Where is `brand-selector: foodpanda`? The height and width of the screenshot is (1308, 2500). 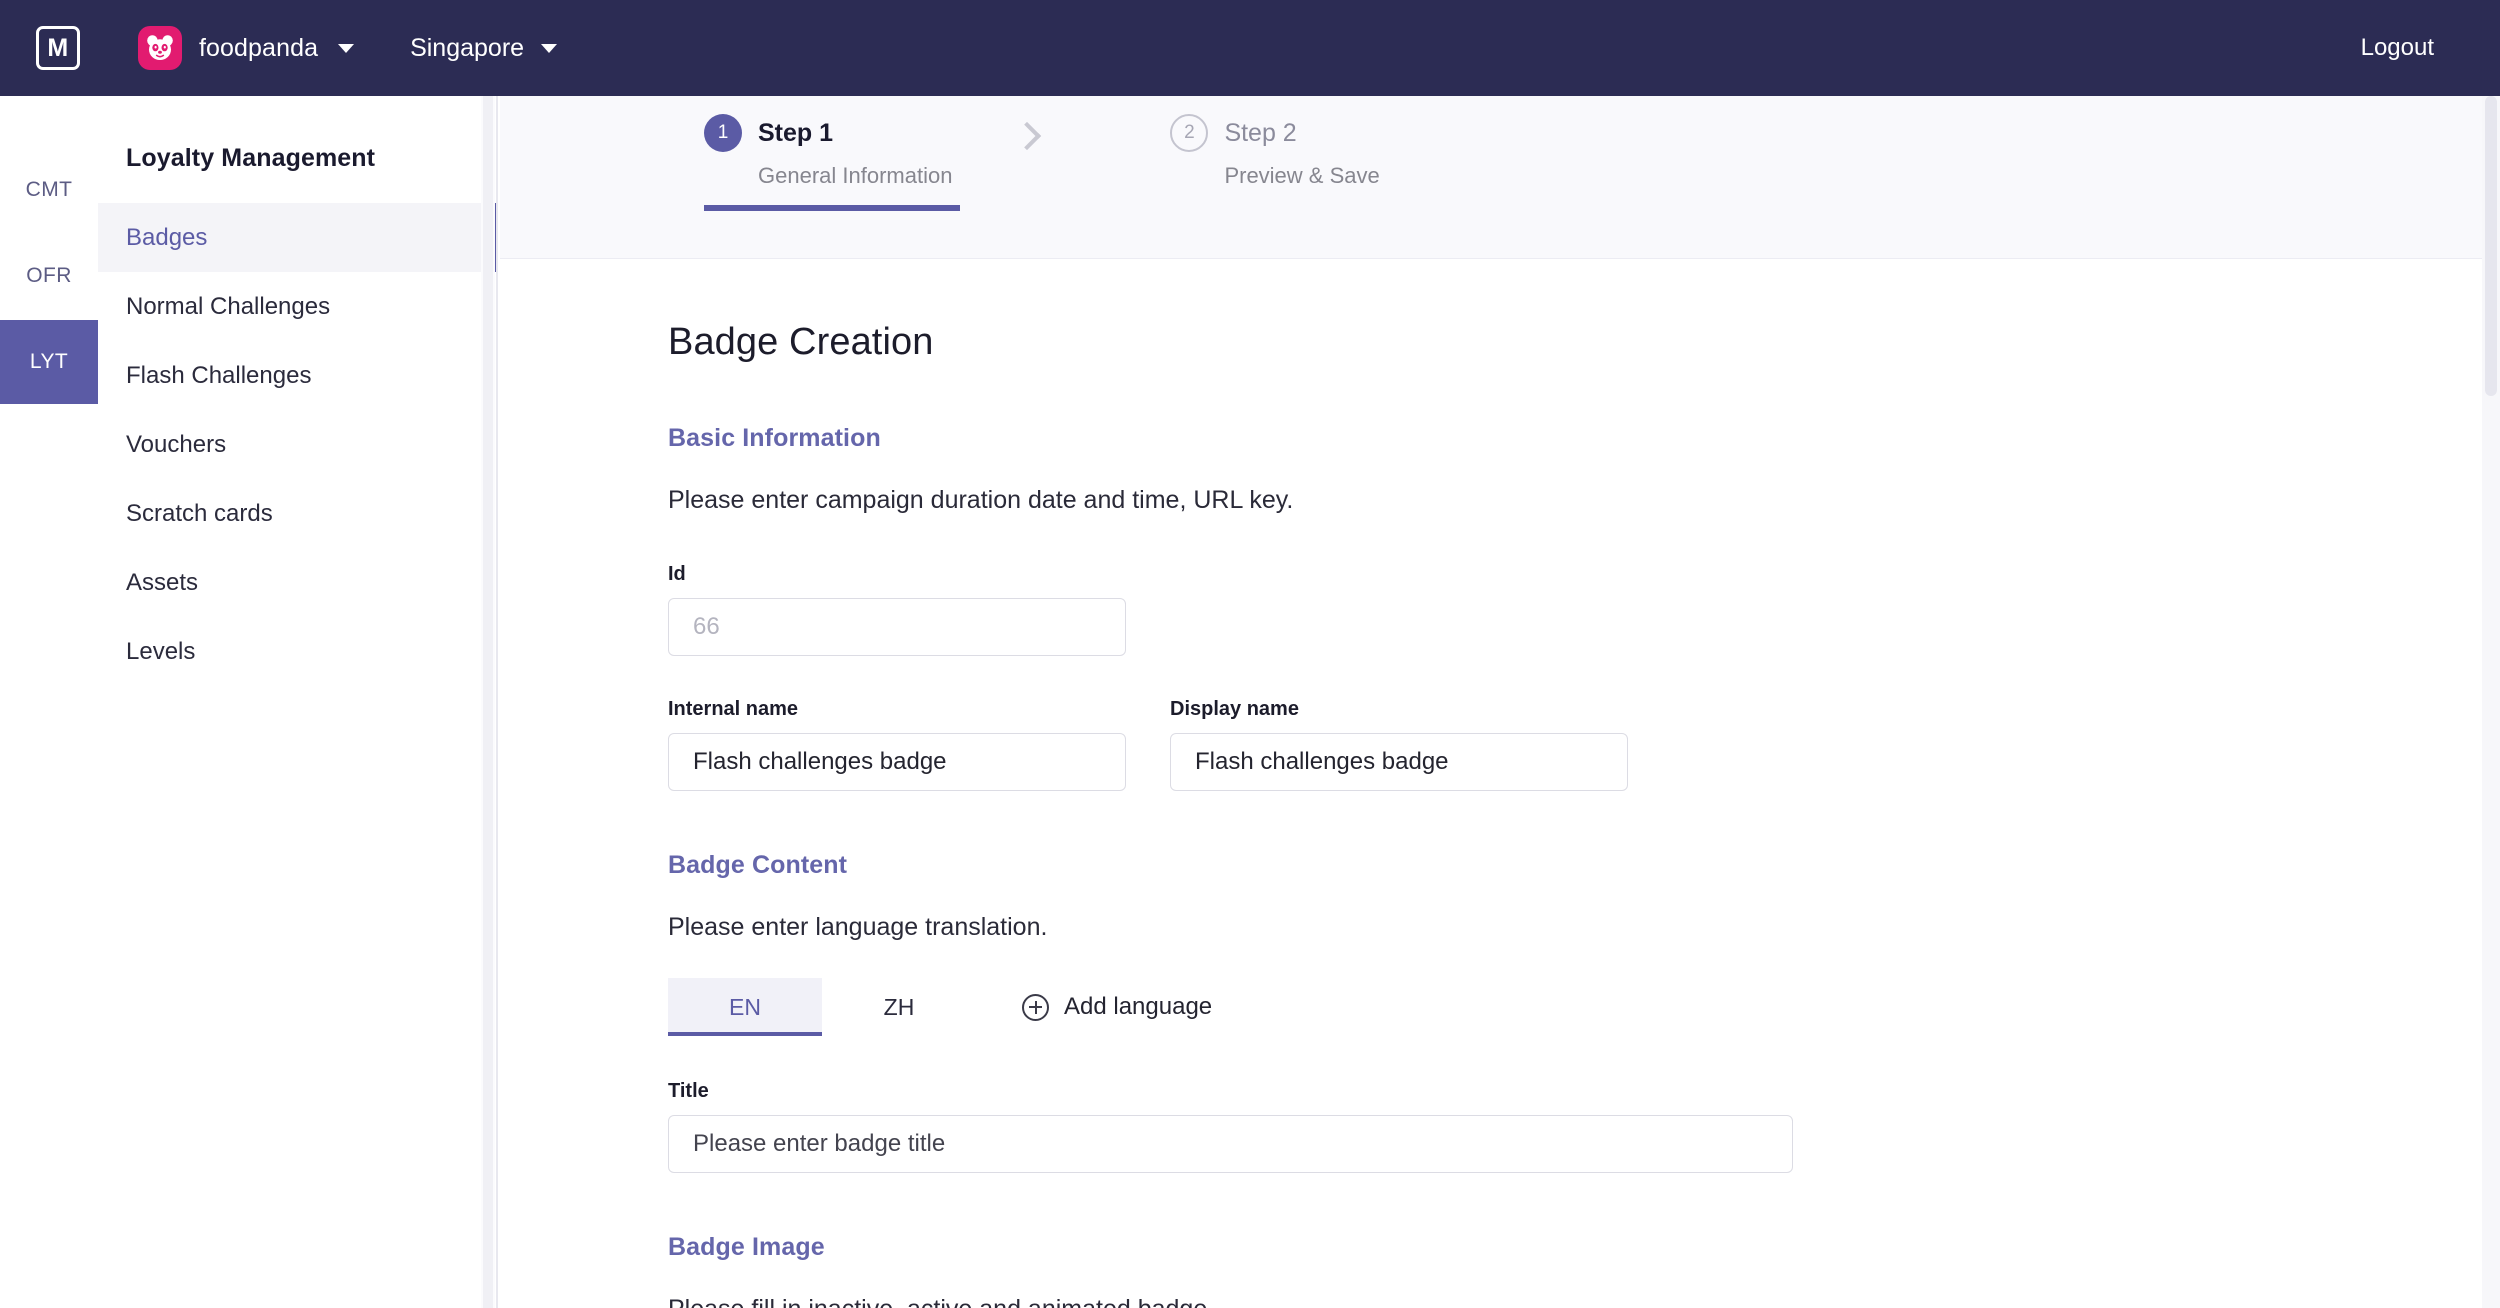
brand-selector: foodpanda is located at coordinates (246, 48).